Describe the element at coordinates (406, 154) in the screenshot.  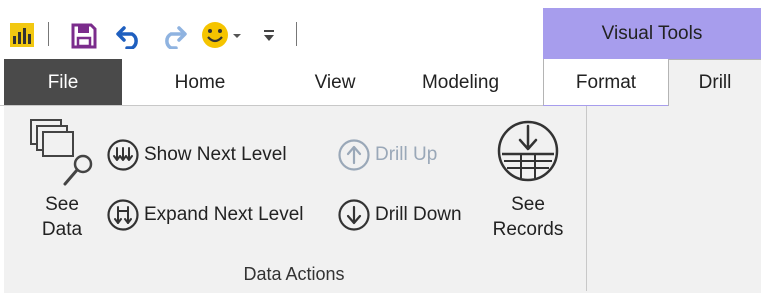
I see `drill-up-label: Drill Up` at that location.